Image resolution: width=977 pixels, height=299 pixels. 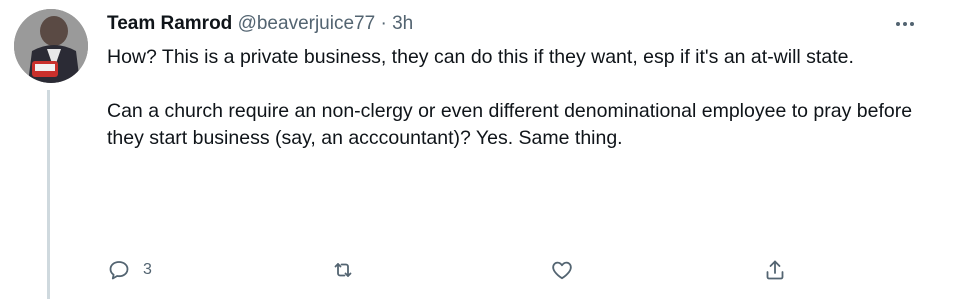 I want to click on more-options-button, so click(x=905, y=24).